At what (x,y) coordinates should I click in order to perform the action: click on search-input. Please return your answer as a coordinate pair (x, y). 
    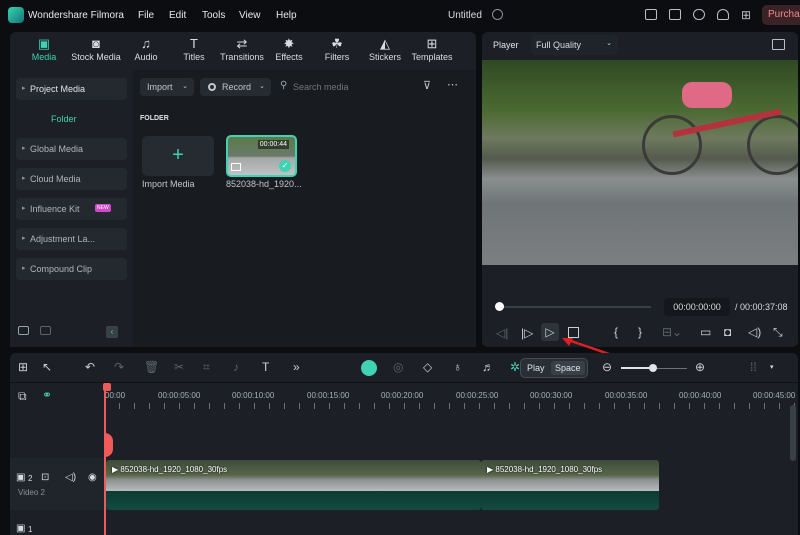
    Looking at the image, I should click on (353, 87).